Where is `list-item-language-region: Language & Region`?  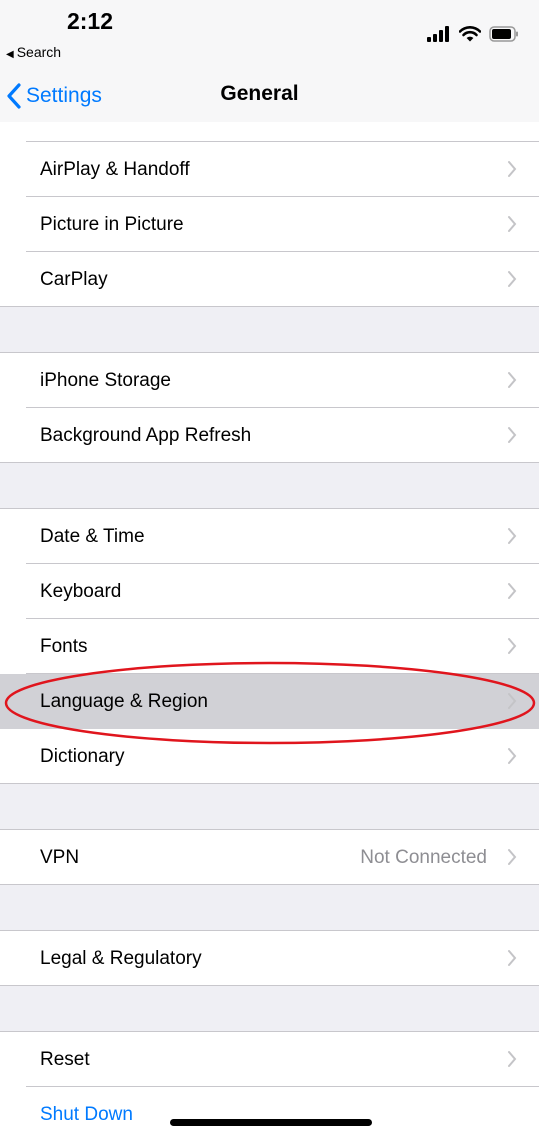
list-item-language-region: Language & Region is located at coordinates (269, 701).